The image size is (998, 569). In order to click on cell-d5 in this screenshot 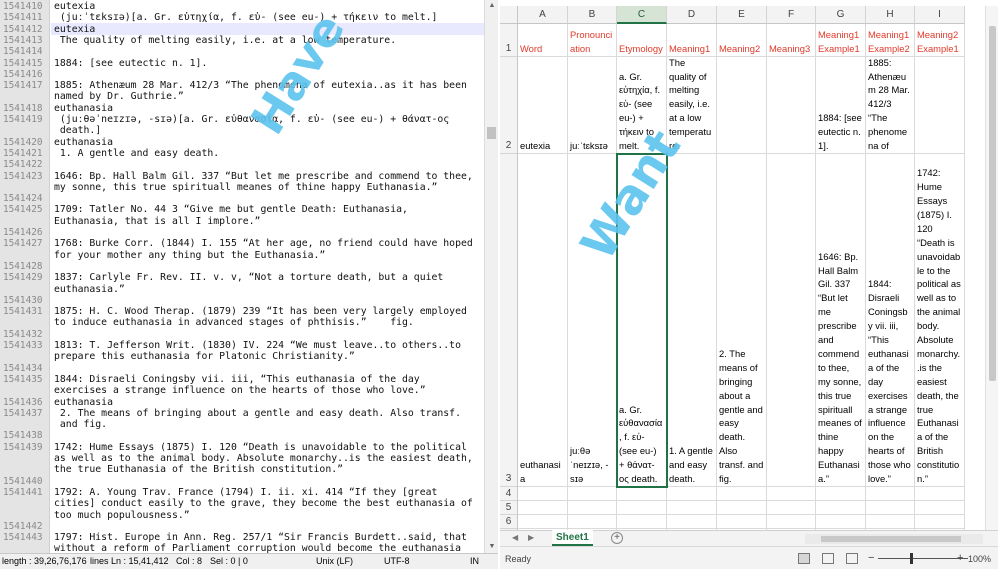, I will do `click(692, 508)`.